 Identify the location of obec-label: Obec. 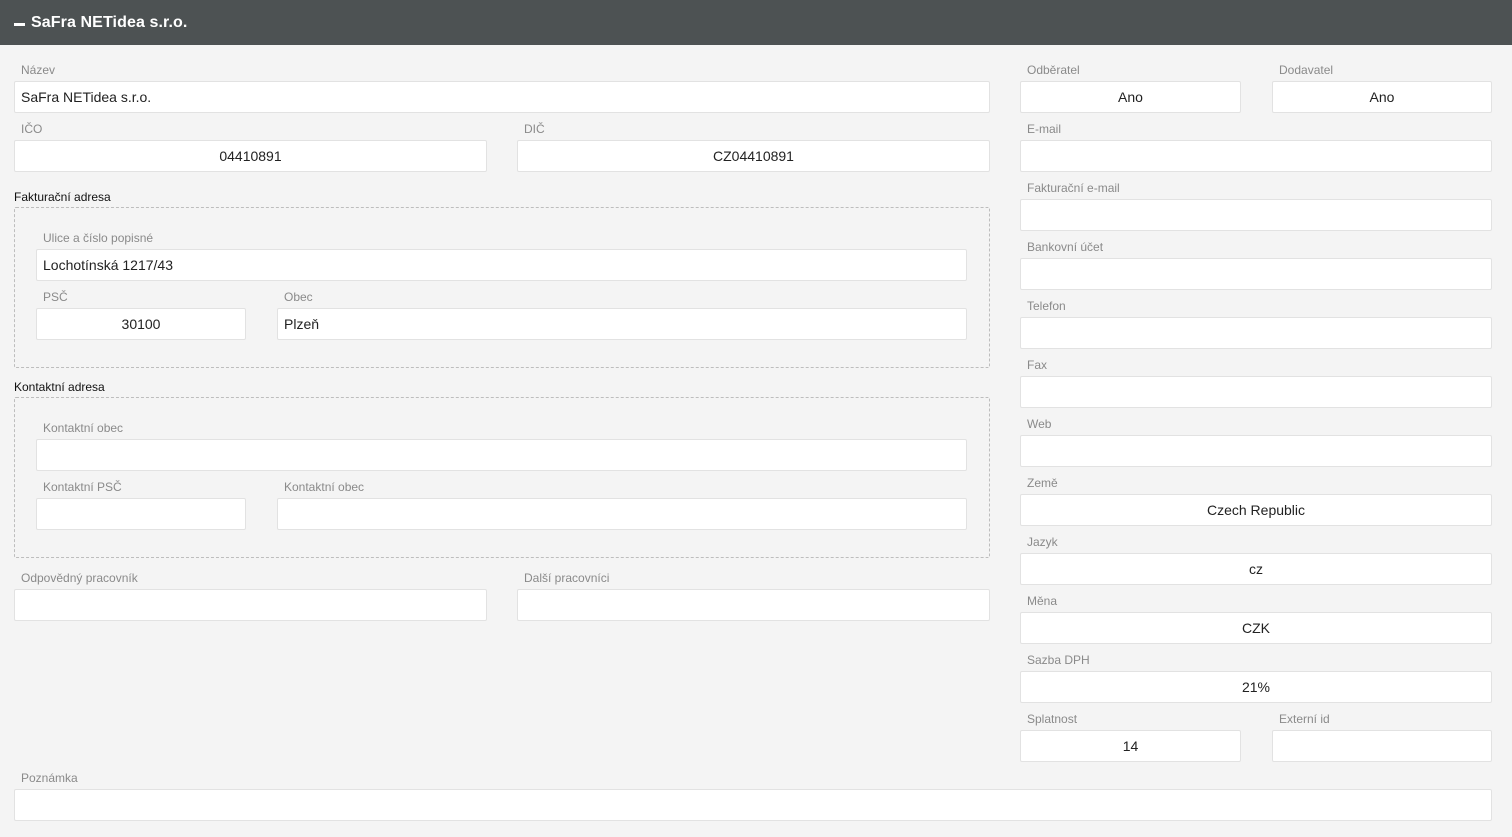
(298, 297).